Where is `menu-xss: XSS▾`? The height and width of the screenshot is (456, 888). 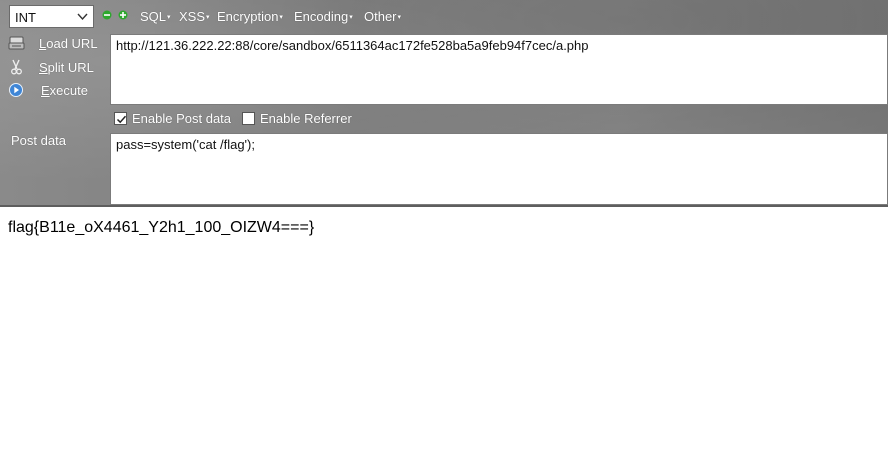 menu-xss: XSS▾ is located at coordinates (194, 16).